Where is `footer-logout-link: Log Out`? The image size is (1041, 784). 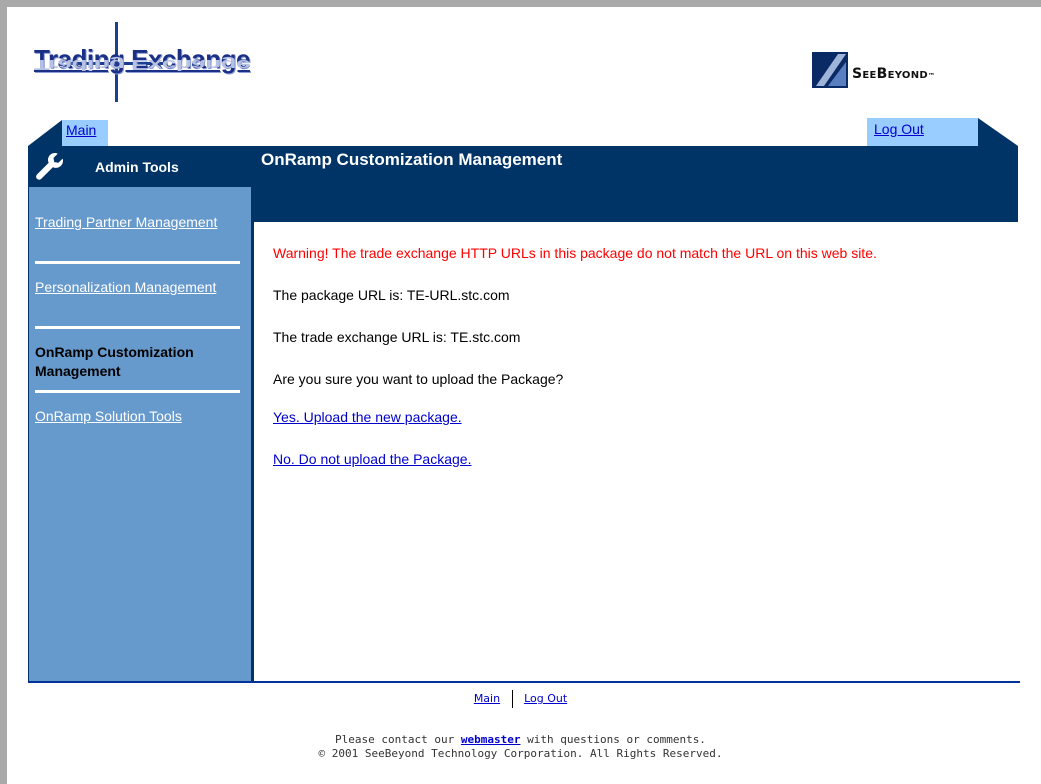
footer-logout-link: Log Out is located at coordinates (545, 698).